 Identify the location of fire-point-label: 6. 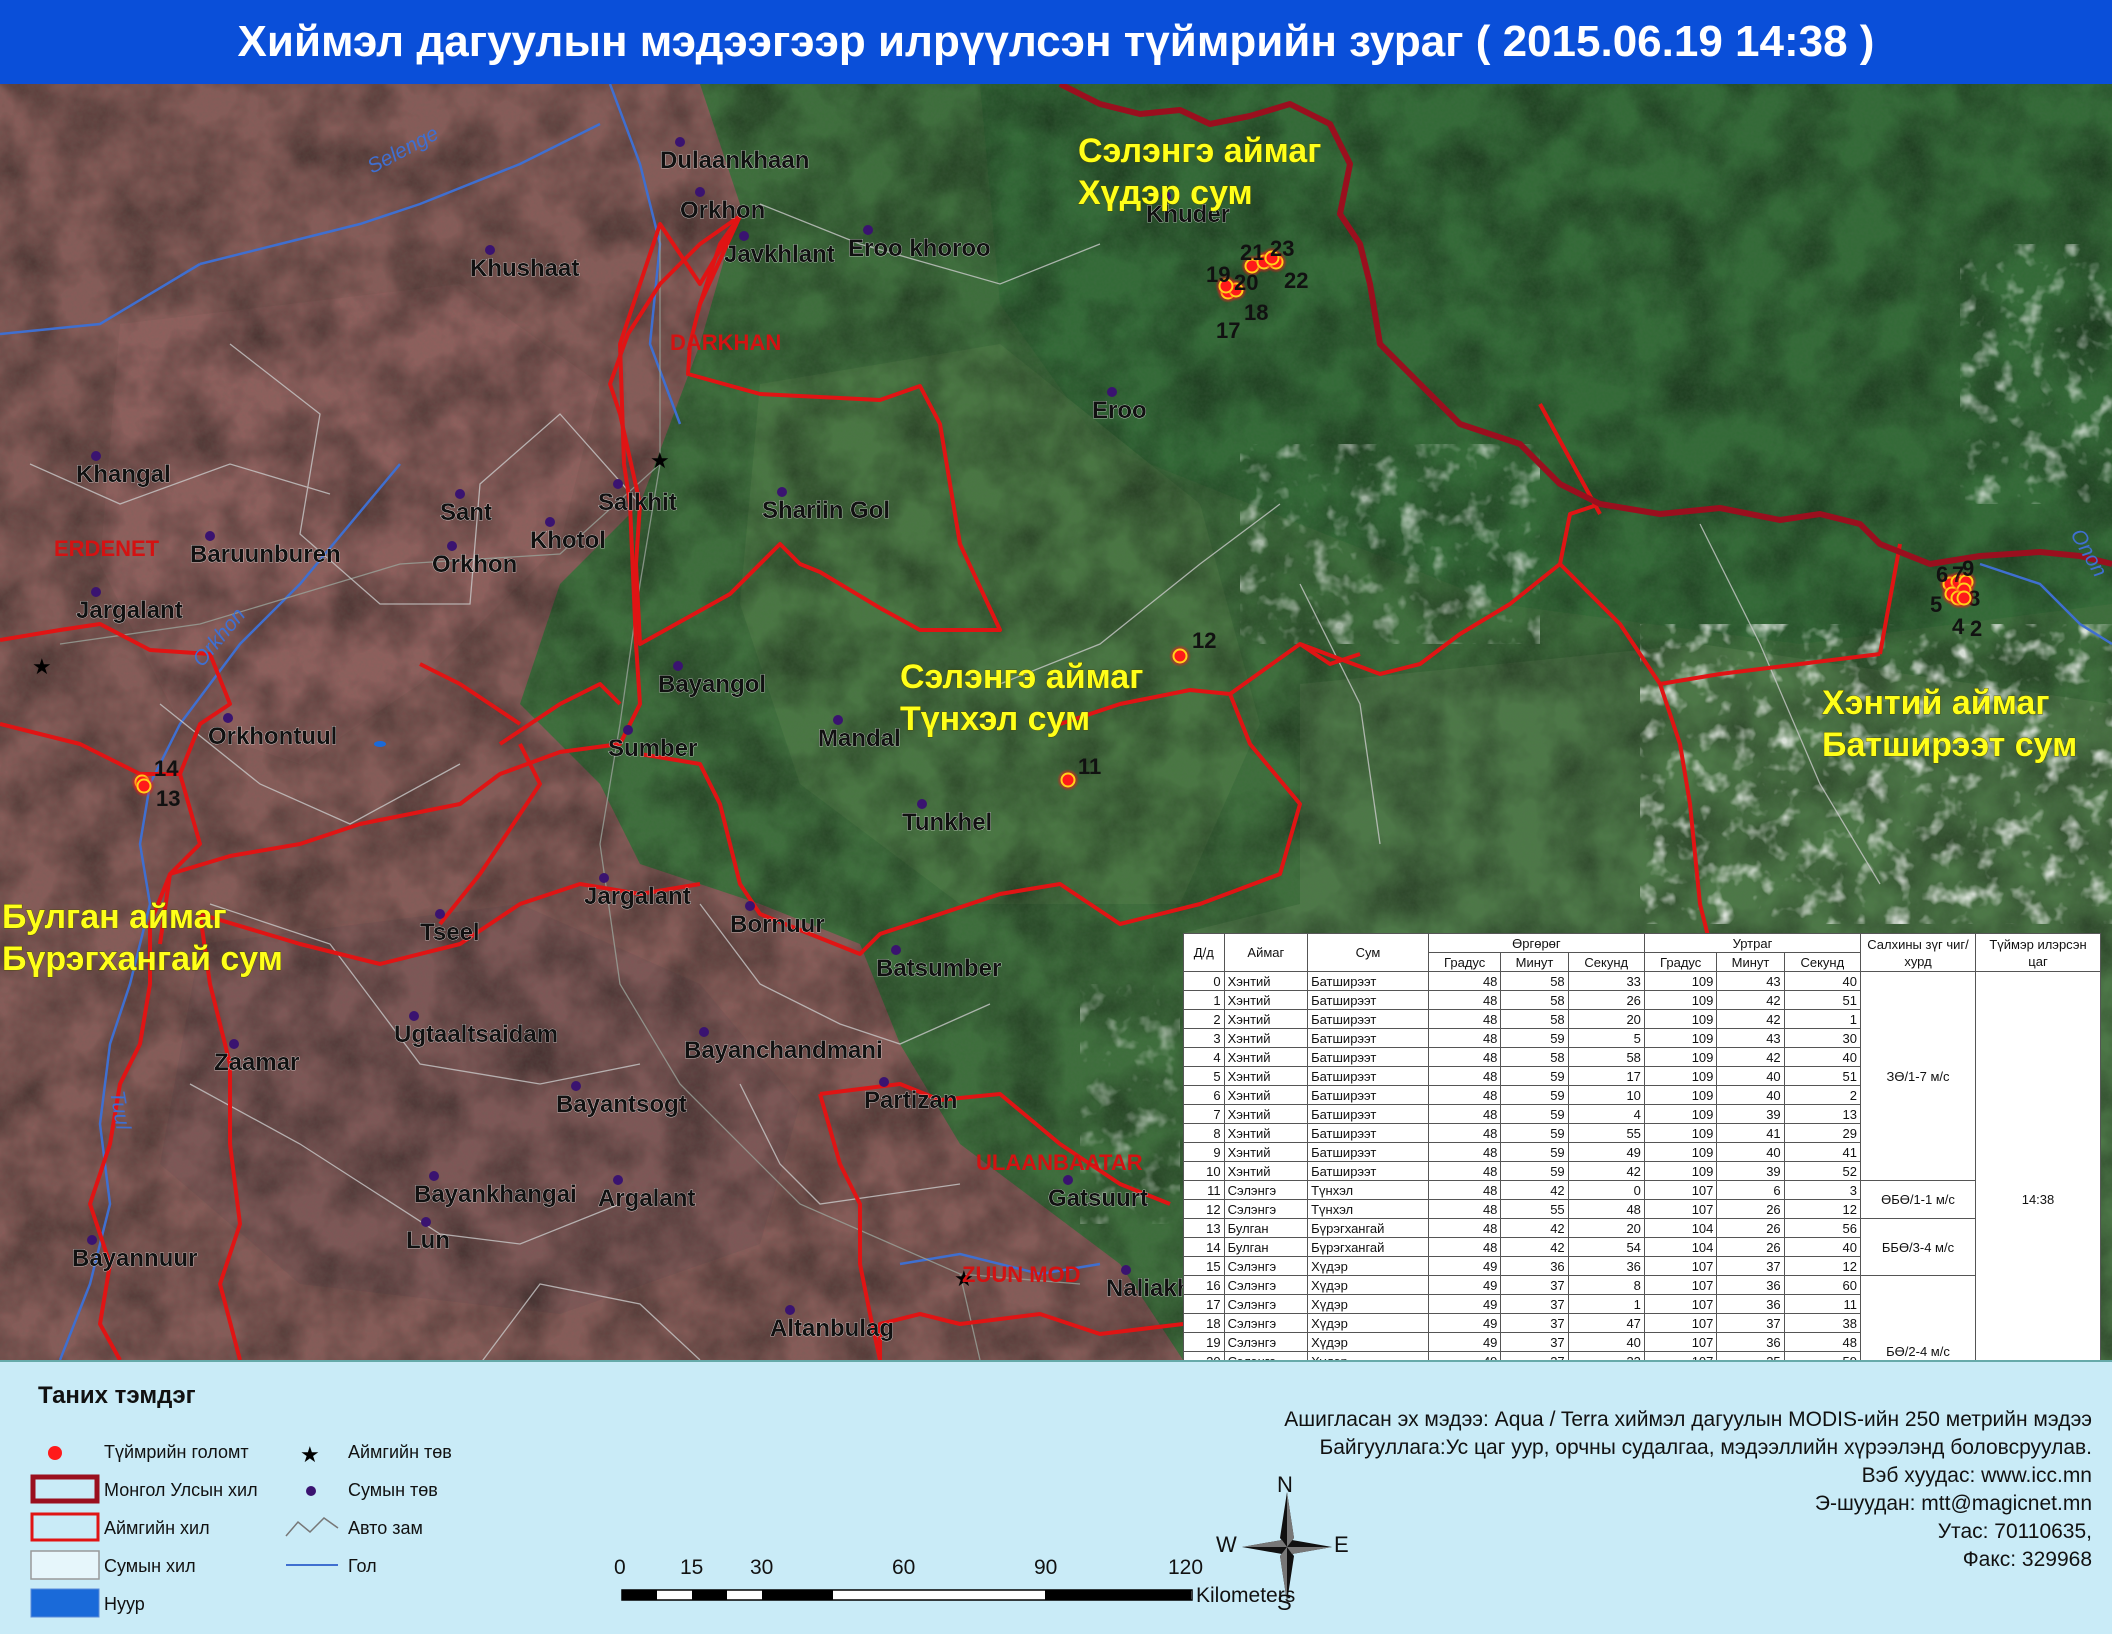
(1942, 574).